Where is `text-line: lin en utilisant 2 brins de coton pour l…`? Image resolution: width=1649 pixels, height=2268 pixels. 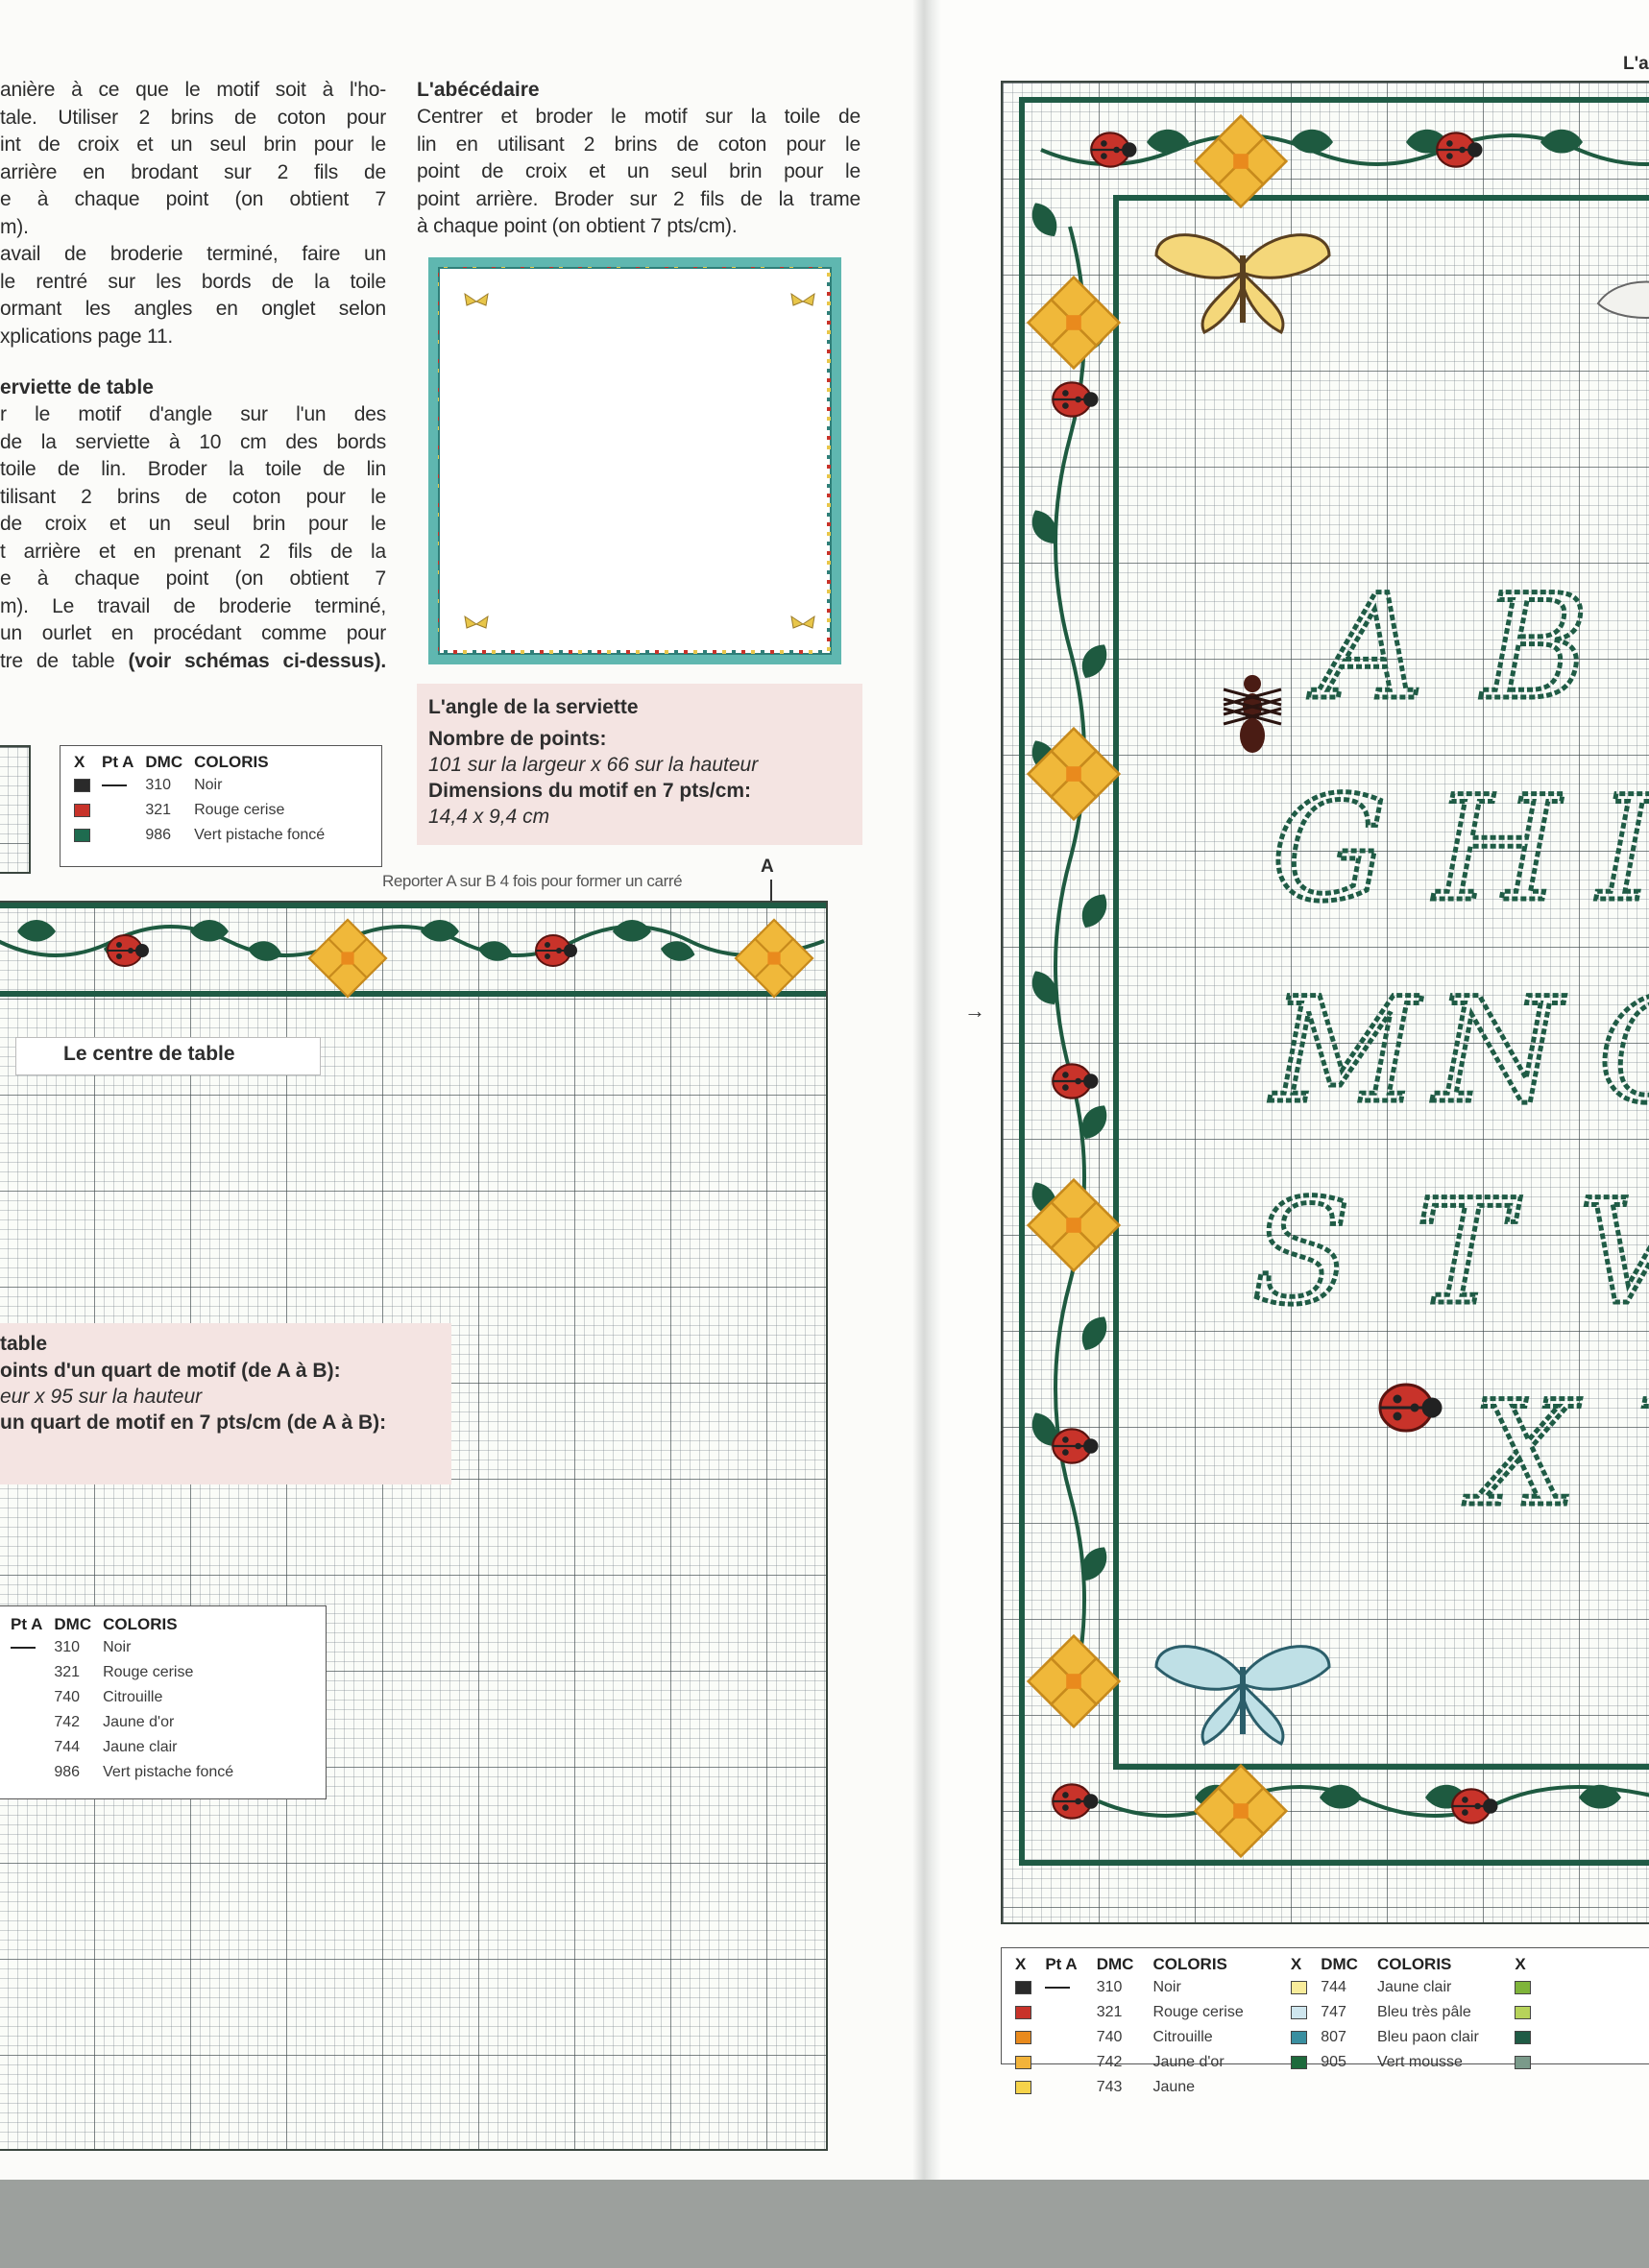 text-line: lin en utilisant 2 brins de coton pour l… is located at coordinates (639, 144).